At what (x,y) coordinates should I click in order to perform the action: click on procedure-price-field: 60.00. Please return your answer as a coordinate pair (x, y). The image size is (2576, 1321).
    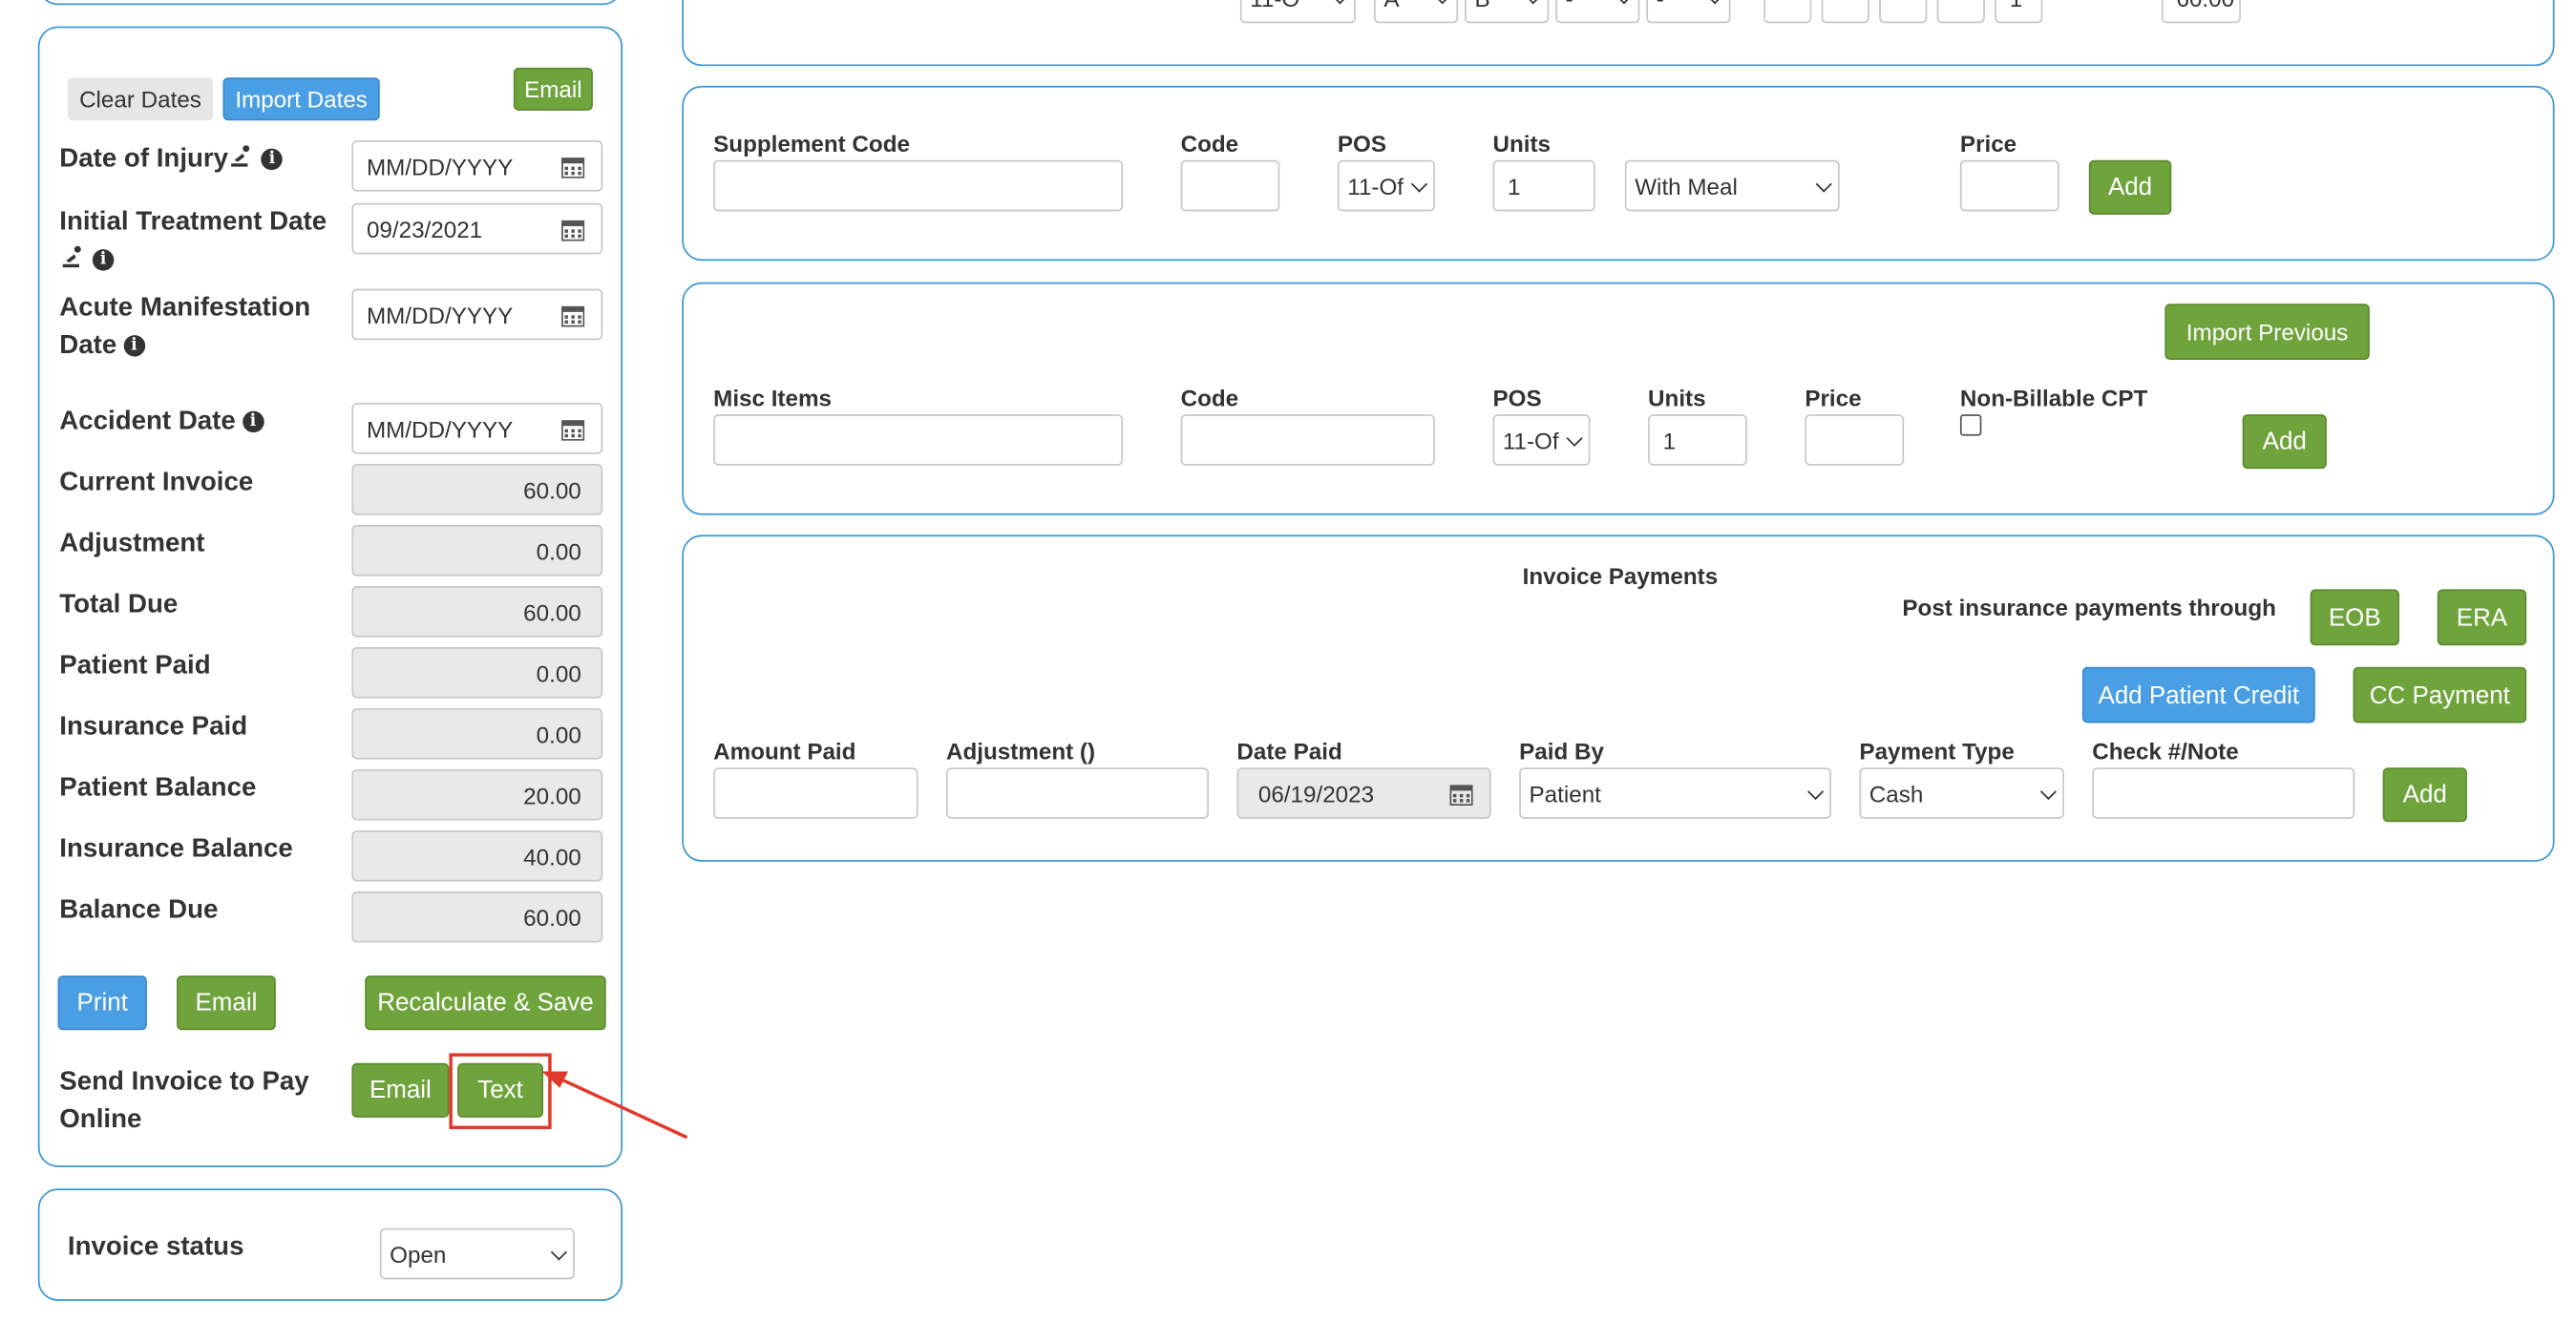
    Looking at the image, I should click on (2201, 12).